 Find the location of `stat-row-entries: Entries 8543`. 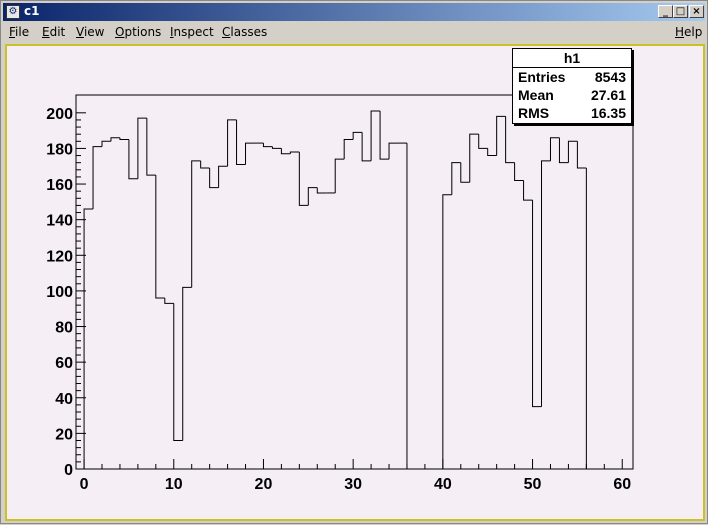

stat-row-entries: Entries 8543 is located at coordinates (572, 77).